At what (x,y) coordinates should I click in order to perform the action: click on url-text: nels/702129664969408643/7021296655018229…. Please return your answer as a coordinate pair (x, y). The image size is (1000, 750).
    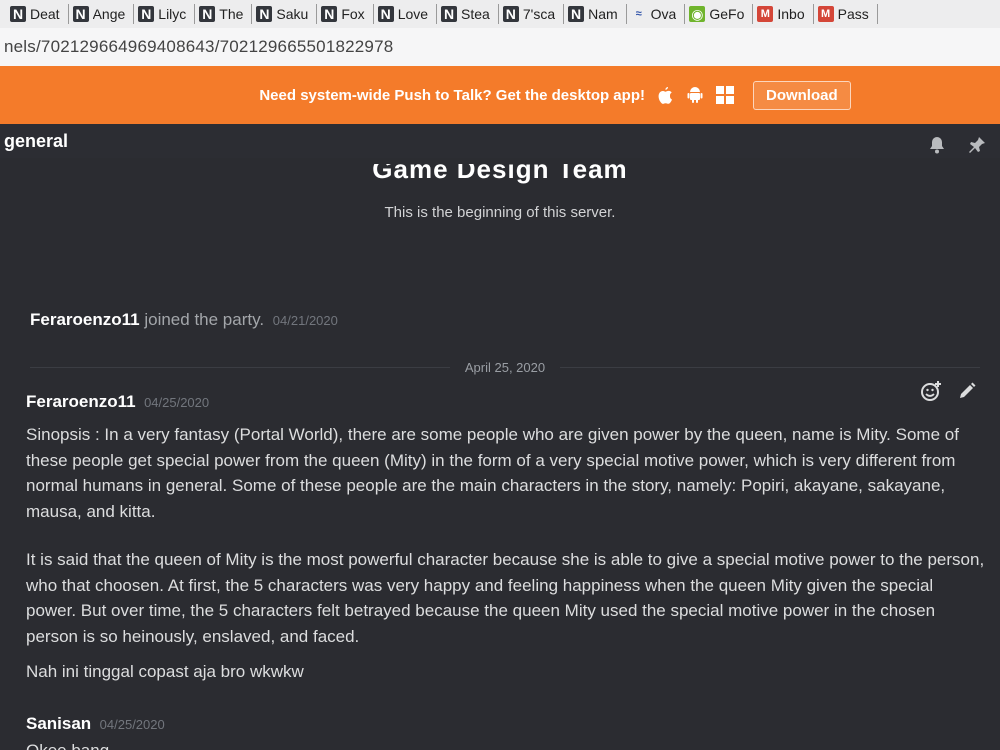
    Looking at the image, I should click on (198, 47).